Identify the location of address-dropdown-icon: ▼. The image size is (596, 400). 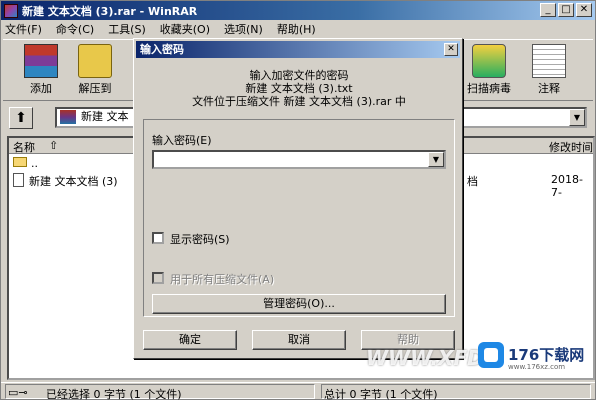
(577, 117).